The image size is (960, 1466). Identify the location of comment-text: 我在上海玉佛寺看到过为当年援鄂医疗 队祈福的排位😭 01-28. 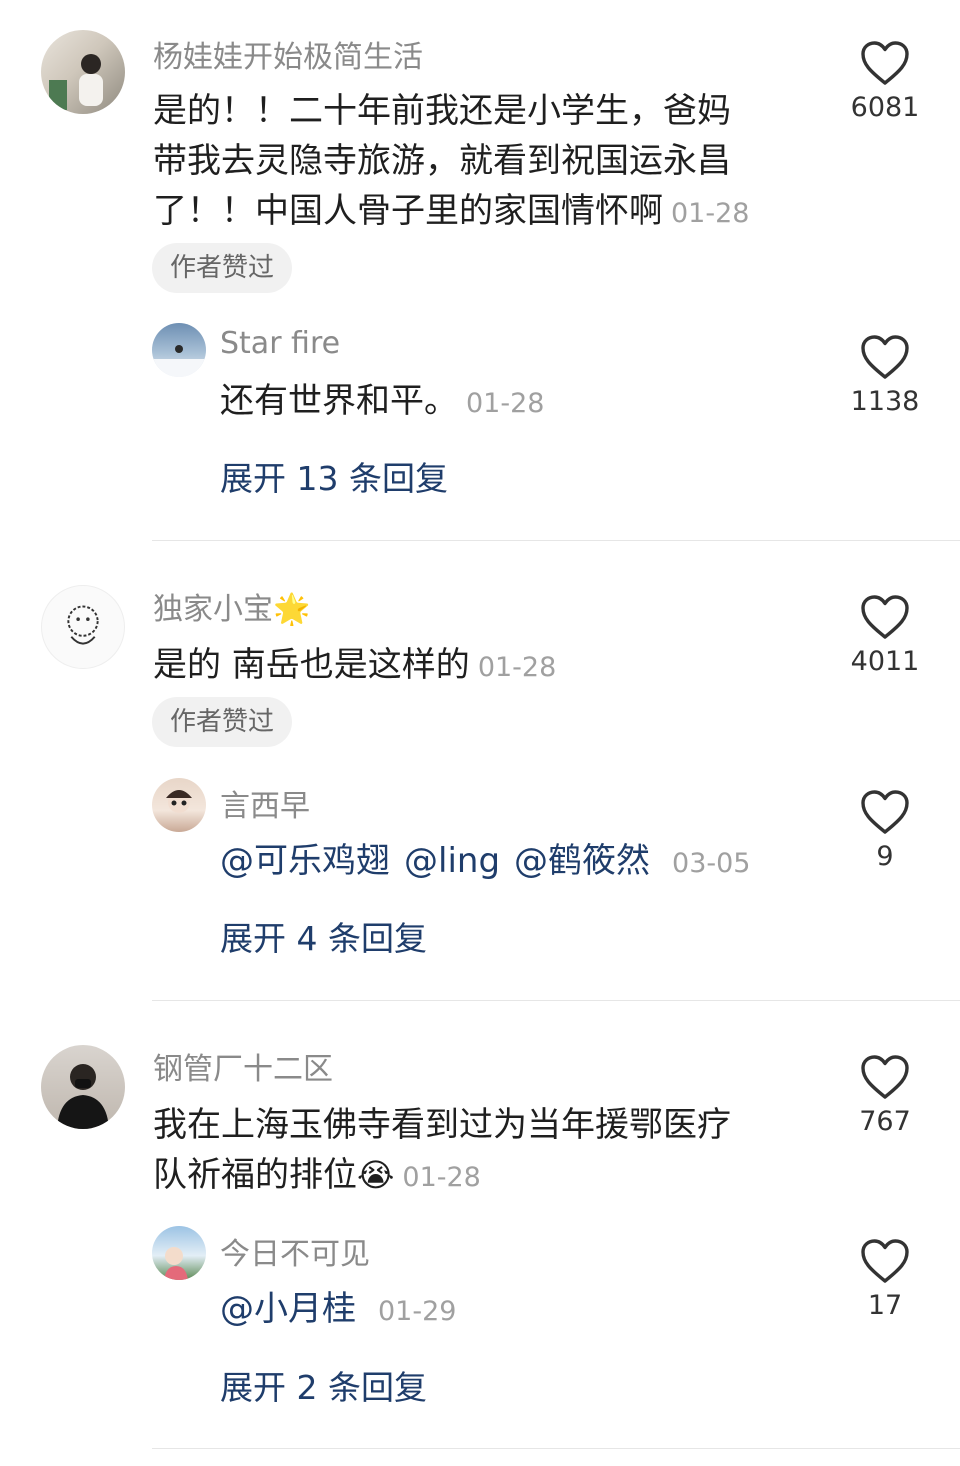
(498, 1151).